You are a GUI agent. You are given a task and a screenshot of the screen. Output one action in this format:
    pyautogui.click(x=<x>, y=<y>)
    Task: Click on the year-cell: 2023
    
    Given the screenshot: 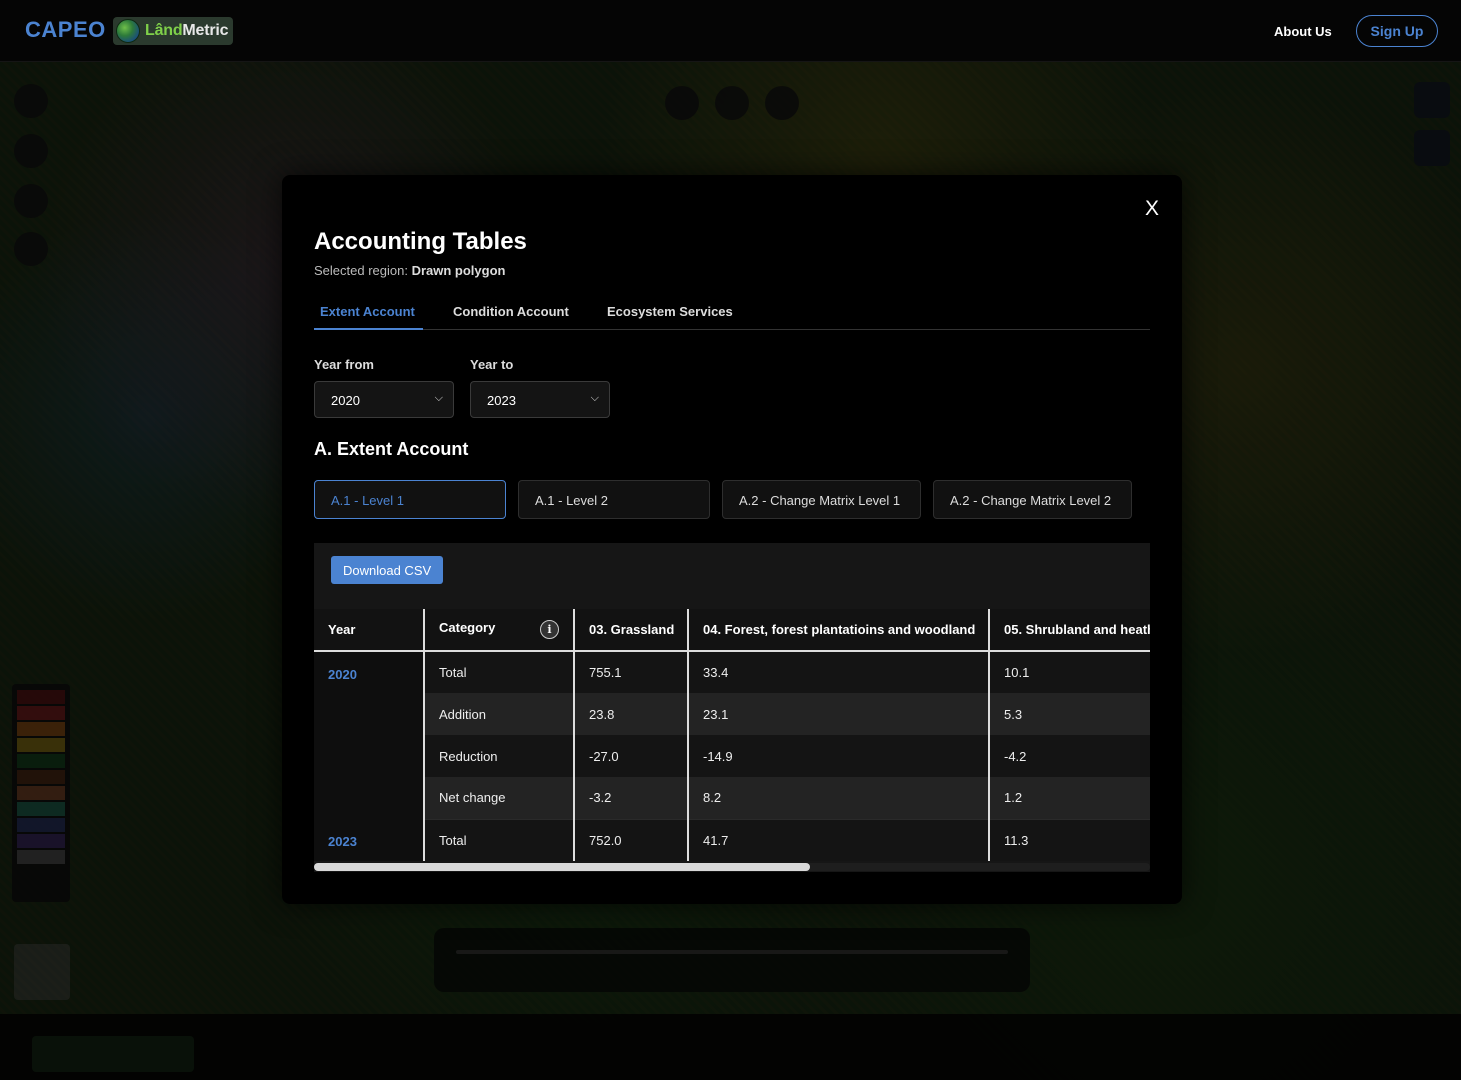 What is the action you would take?
    pyautogui.click(x=369, y=840)
    